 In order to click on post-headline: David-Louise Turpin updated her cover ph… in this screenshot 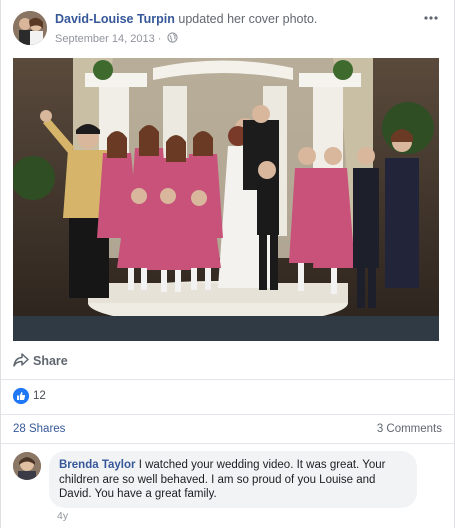, I will do `click(186, 19)`.